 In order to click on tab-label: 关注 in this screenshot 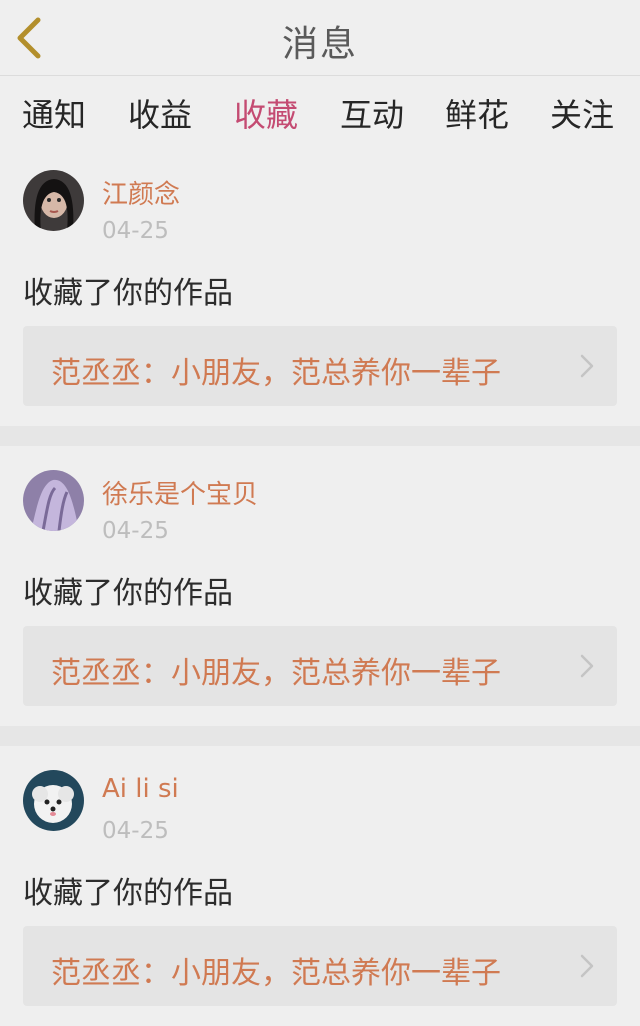, I will do `click(582, 115)`.